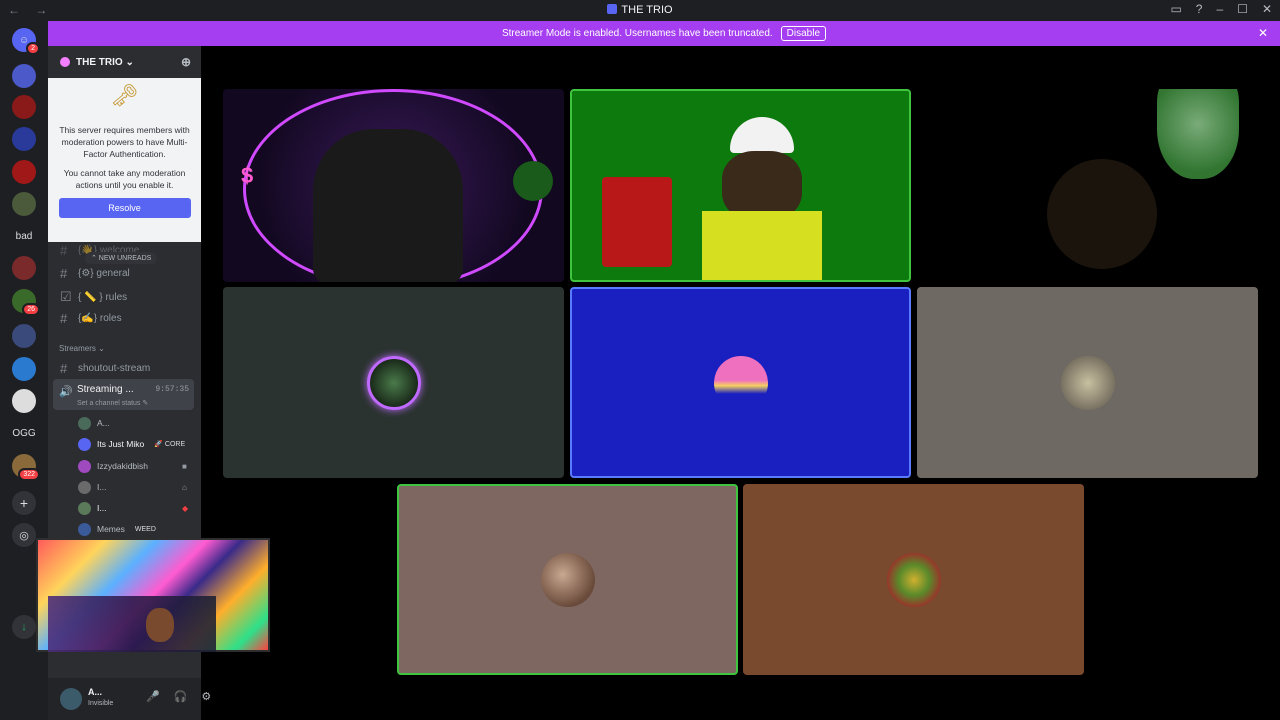 This screenshot has height=720, width=1280. What do you see at coordinates (129, 699) in the screenshot?
I see `user-panel: A... Invisible 🎤 🎧 ⚙` at bounding box center [129, 699].